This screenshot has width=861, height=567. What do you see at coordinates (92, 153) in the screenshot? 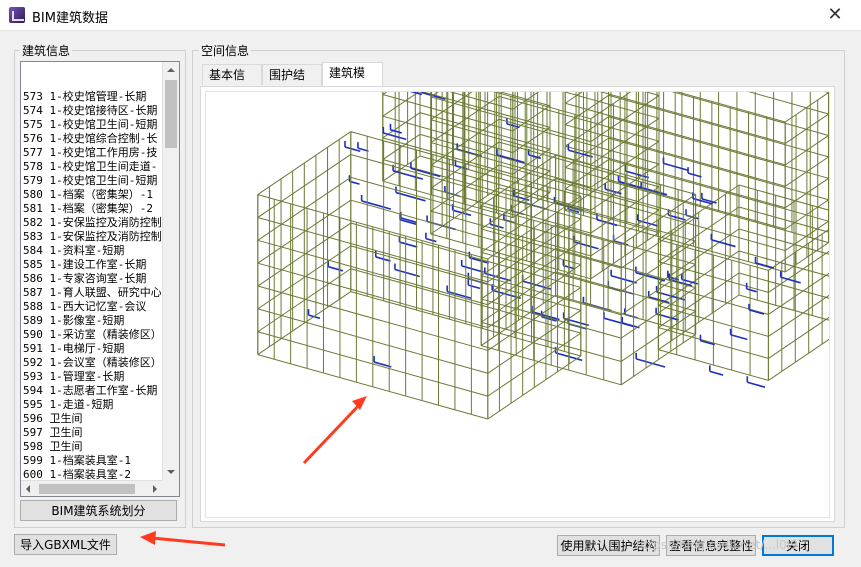
I see `list-item: 577 1-校史馆工作用房-技` at bounding box center [92, 153].